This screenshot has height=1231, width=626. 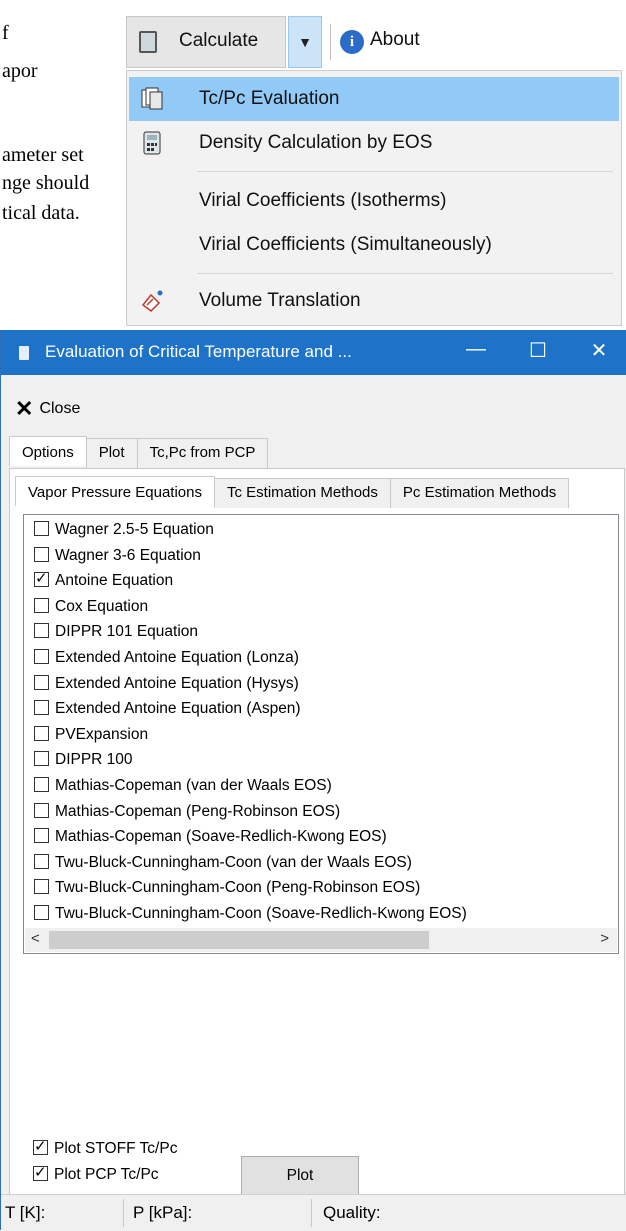 I want to click on tab-vapor-pressure-equations: Vapor Pressure Equations, so click(x=115, y=491).